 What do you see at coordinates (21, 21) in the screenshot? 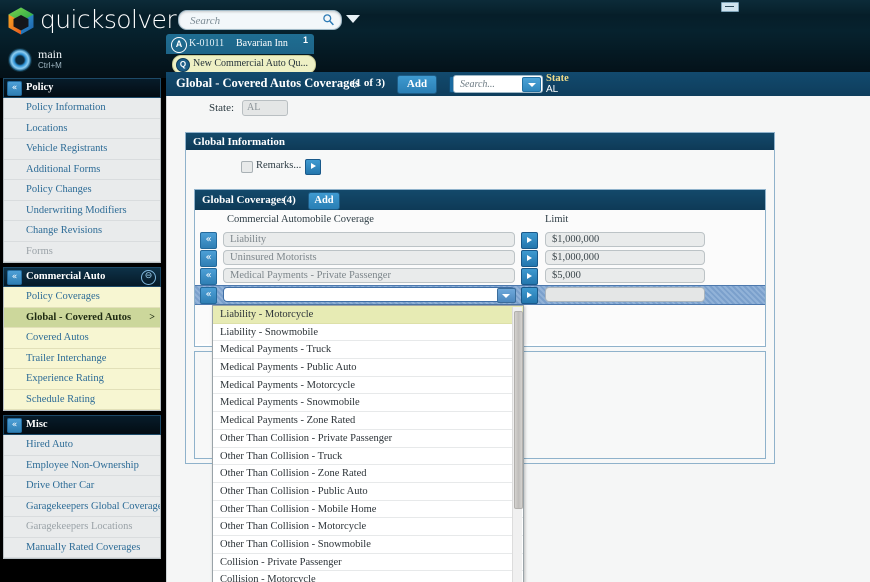
I see `quicksolver-logo-icon` at bounding box center [21, 21].